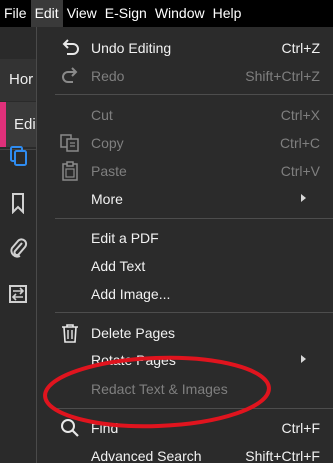 Image resolution: width=333 pixels, height=463 pixels. Describe the element at coordinates (146, 455) in the screenshot. I see `menu-item-label: Advanced Search` at that location.